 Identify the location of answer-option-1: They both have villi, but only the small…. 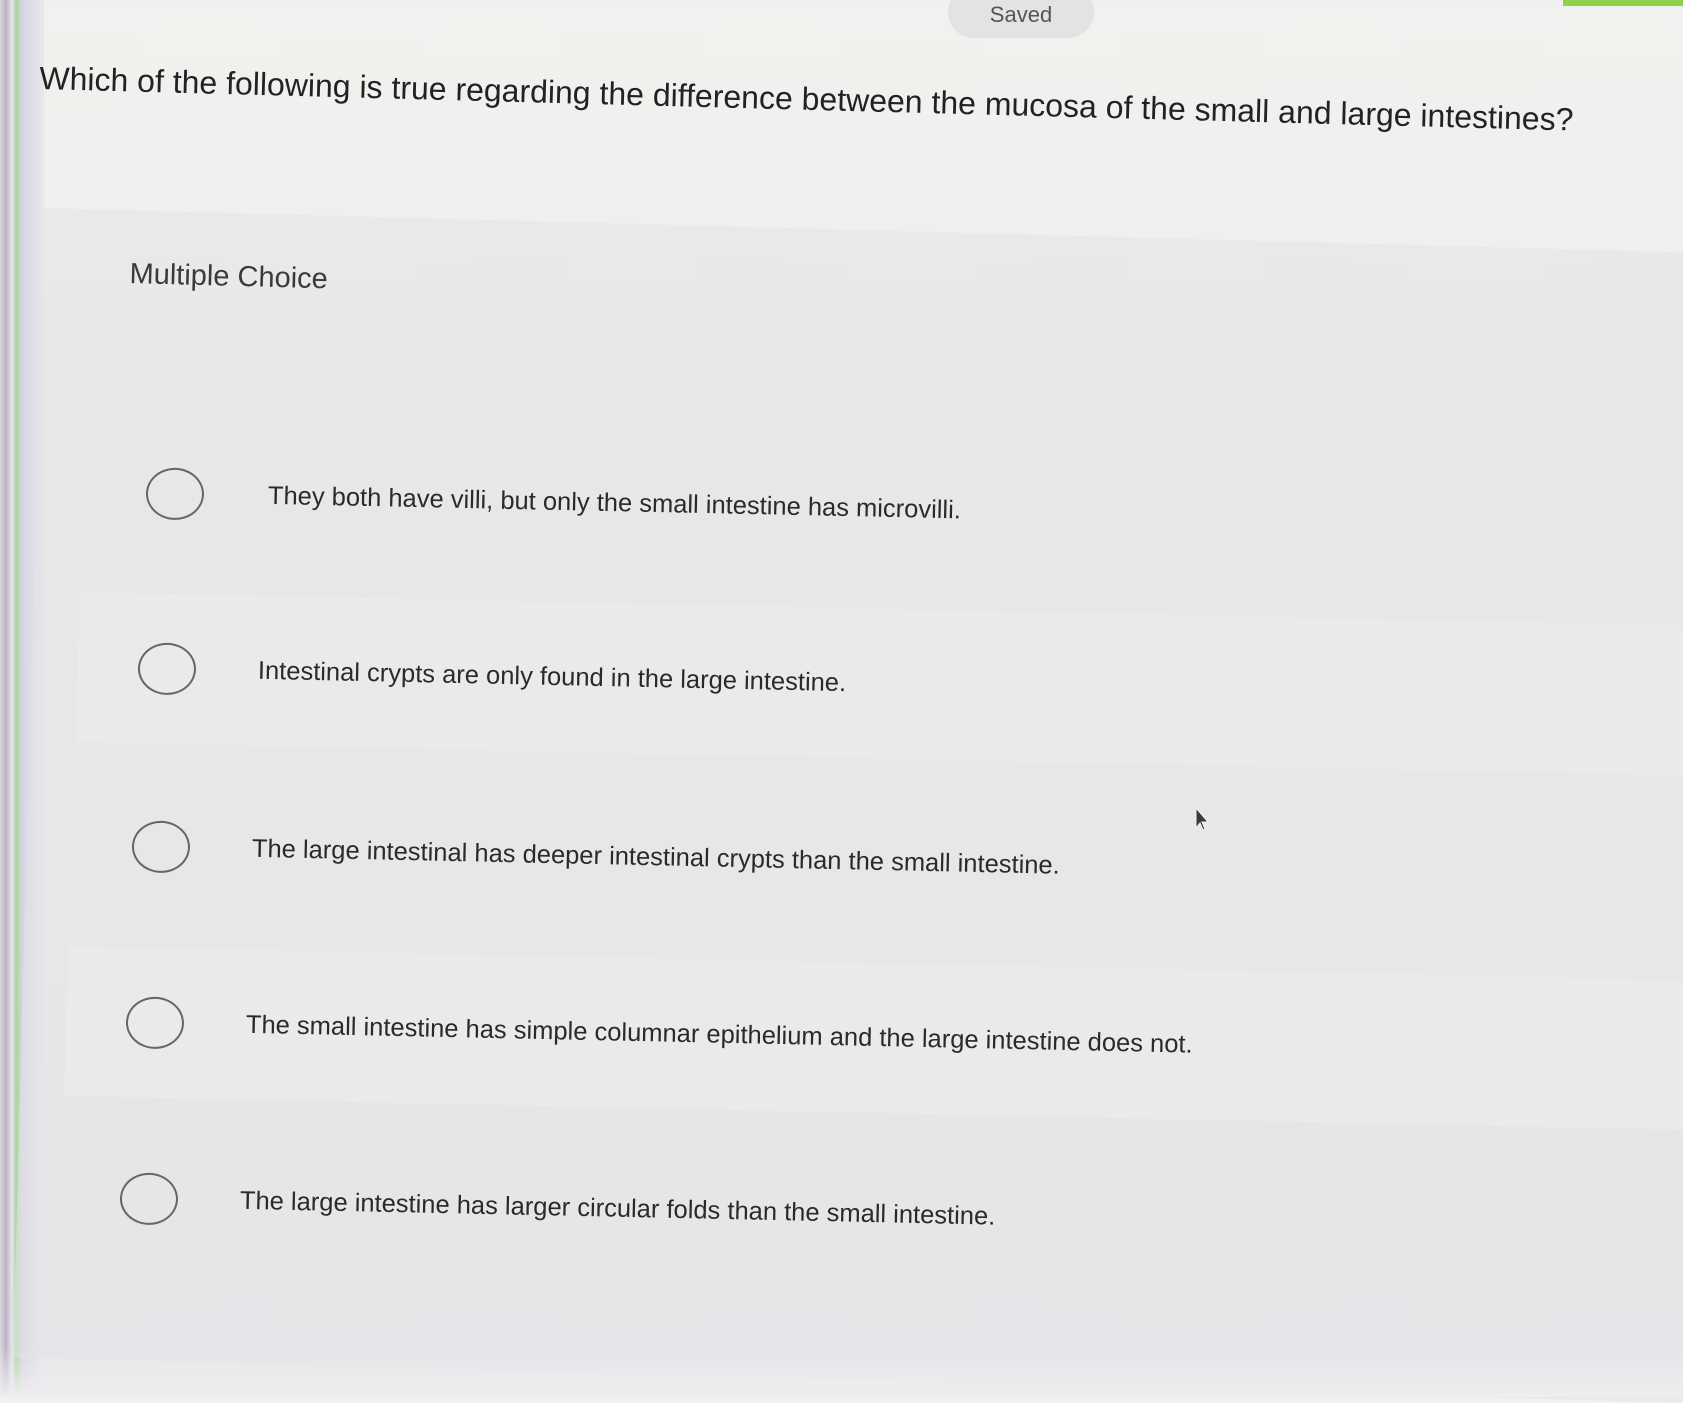
(882, 509).